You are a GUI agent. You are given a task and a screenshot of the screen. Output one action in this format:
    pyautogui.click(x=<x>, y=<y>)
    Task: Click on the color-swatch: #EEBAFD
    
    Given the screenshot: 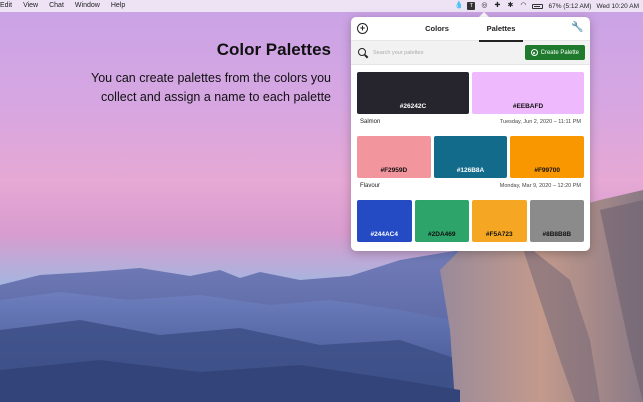 What is the action you would take?
    pyautogui.click(x=528, y=93)
    